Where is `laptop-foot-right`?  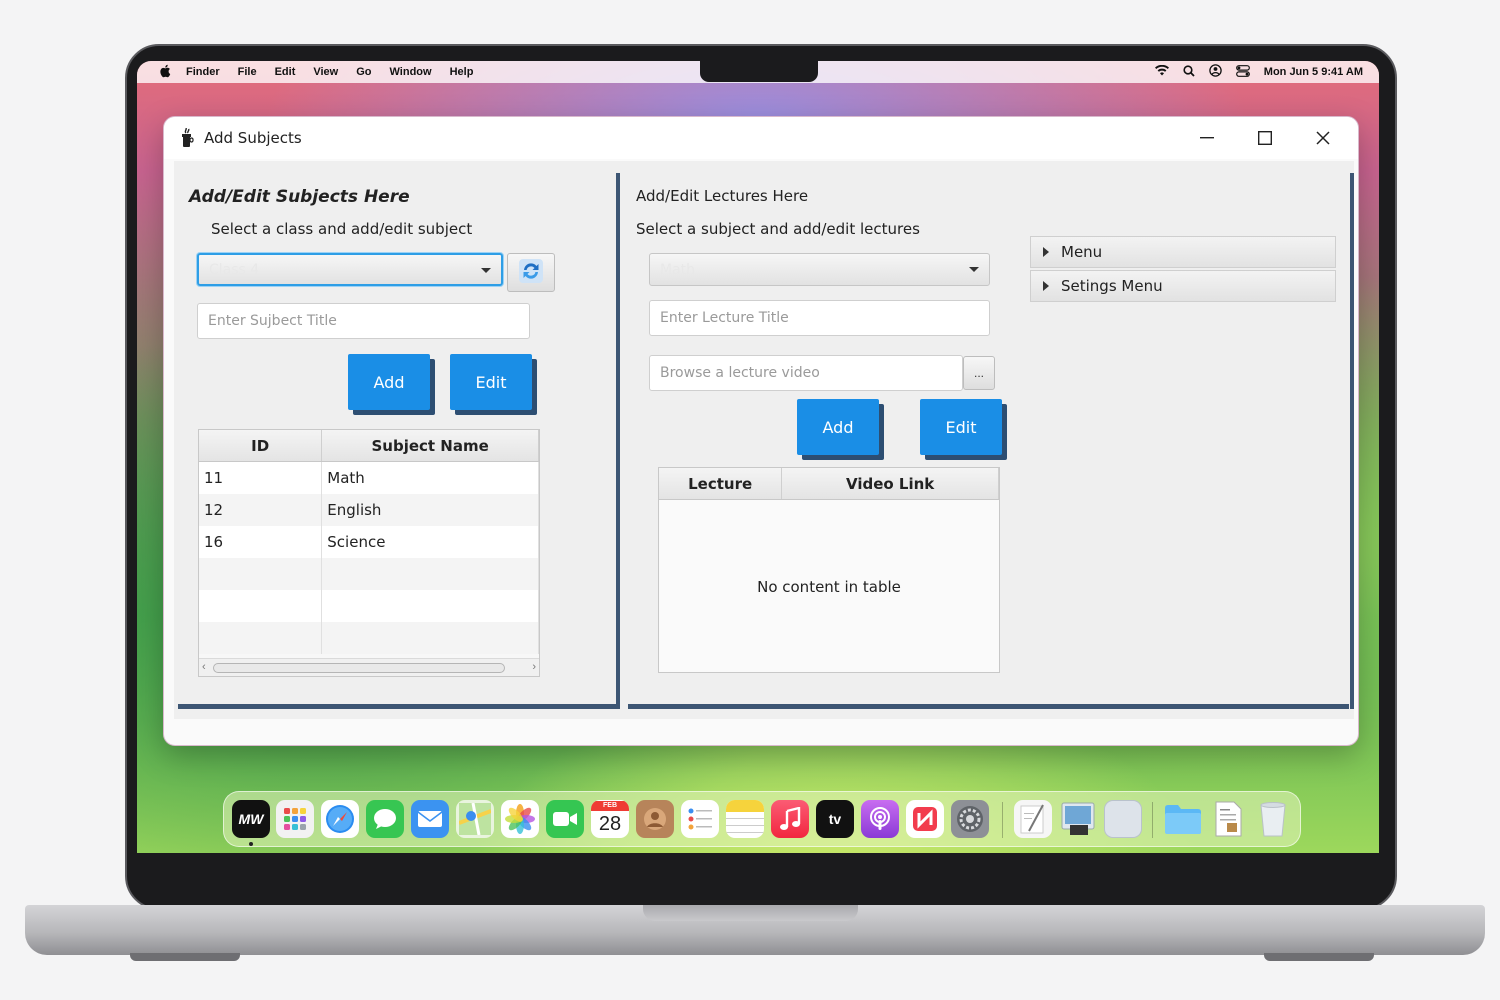 laptop-foot-right is located at coordinates (1319, 957).